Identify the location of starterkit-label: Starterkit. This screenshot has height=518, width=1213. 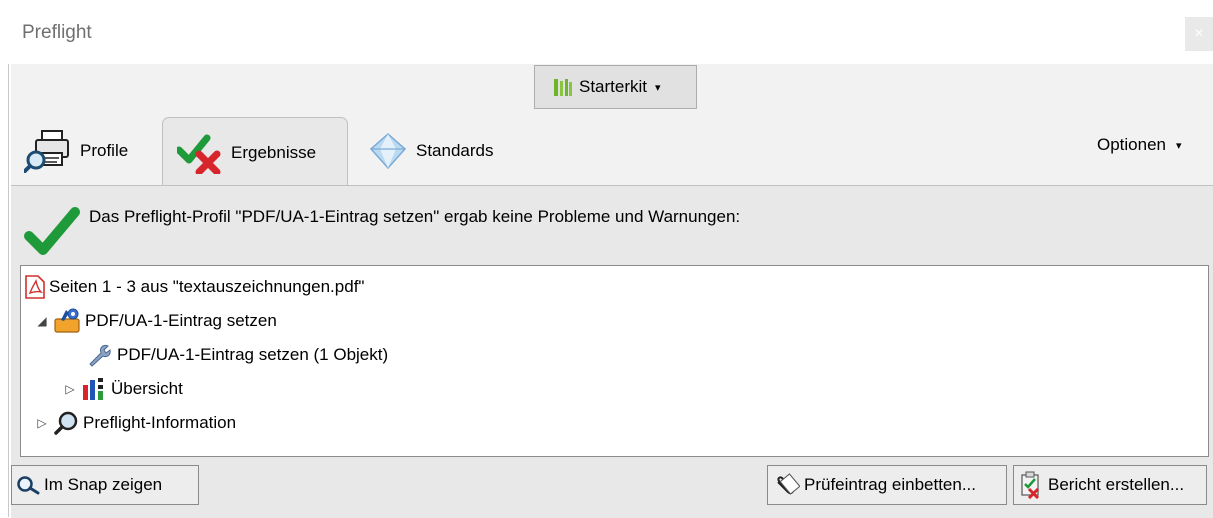
(613, 86).